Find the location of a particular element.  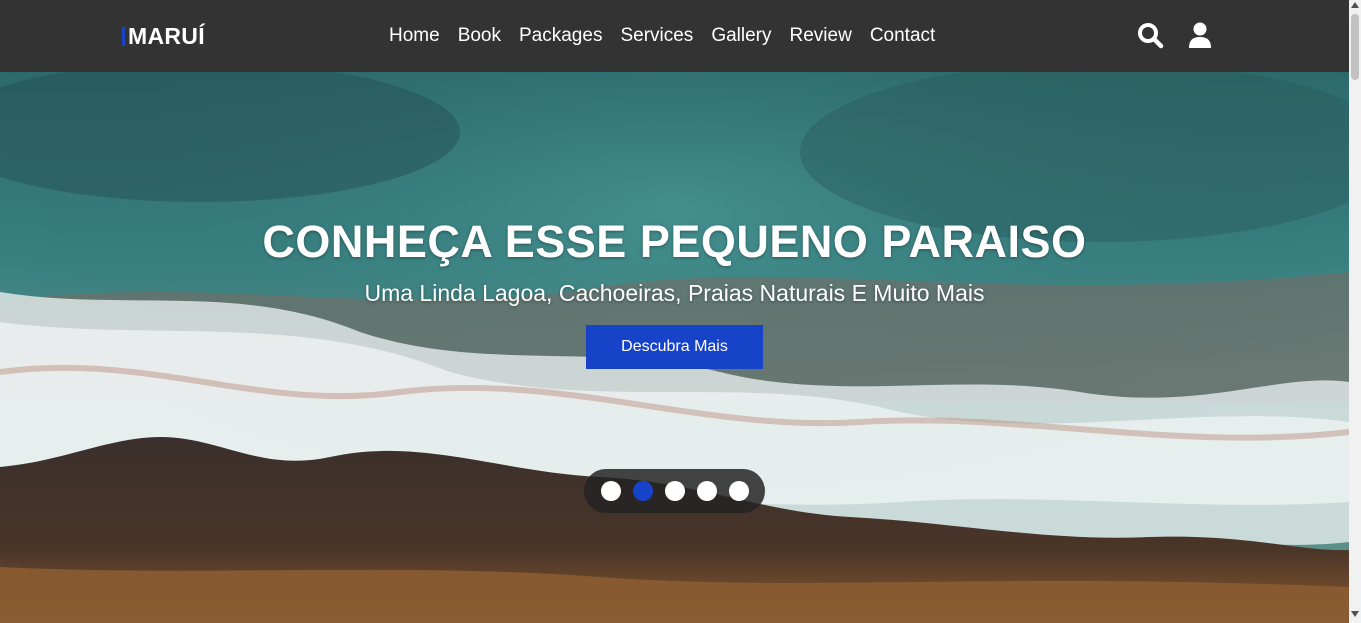

nav-contact: Contact is located at coordinates (902, 36).